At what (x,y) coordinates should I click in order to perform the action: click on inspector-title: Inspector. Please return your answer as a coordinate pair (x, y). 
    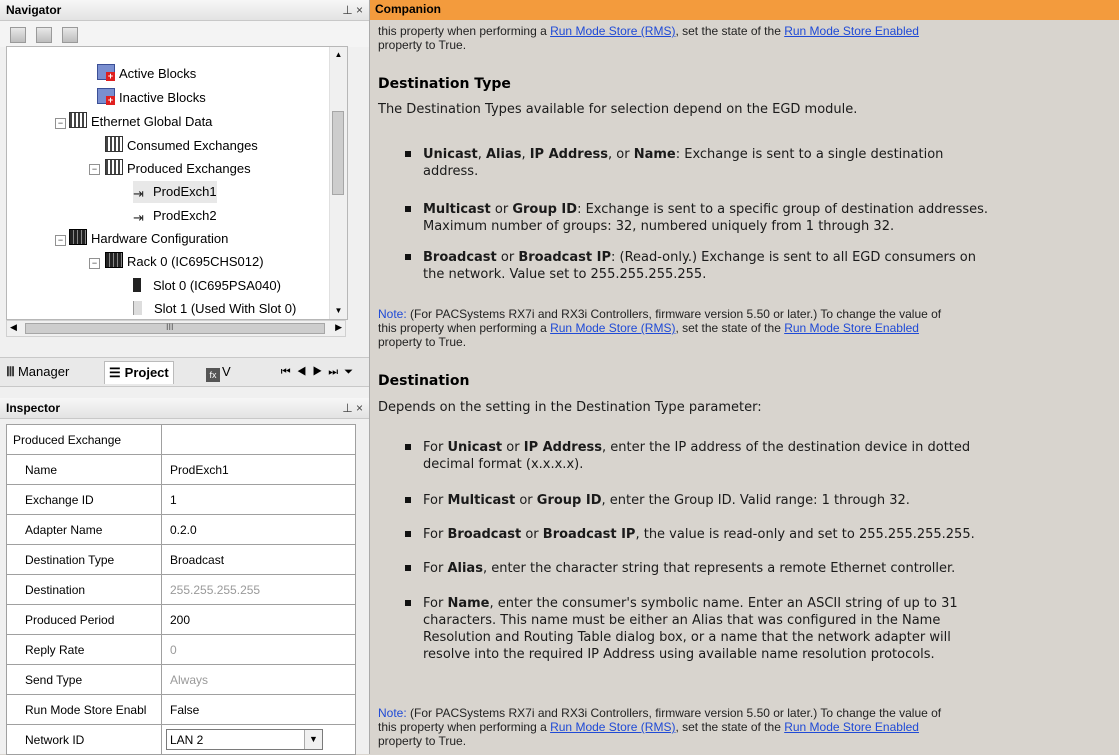
    Looking at the image, I should click on (33, 408).